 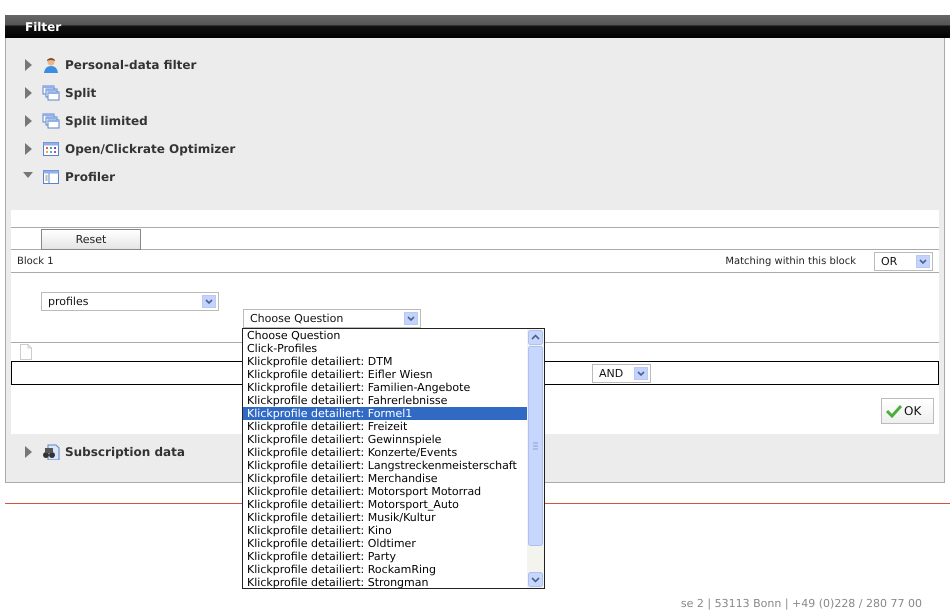 I want to click on calendar-icon, so click(x=51, y=149).